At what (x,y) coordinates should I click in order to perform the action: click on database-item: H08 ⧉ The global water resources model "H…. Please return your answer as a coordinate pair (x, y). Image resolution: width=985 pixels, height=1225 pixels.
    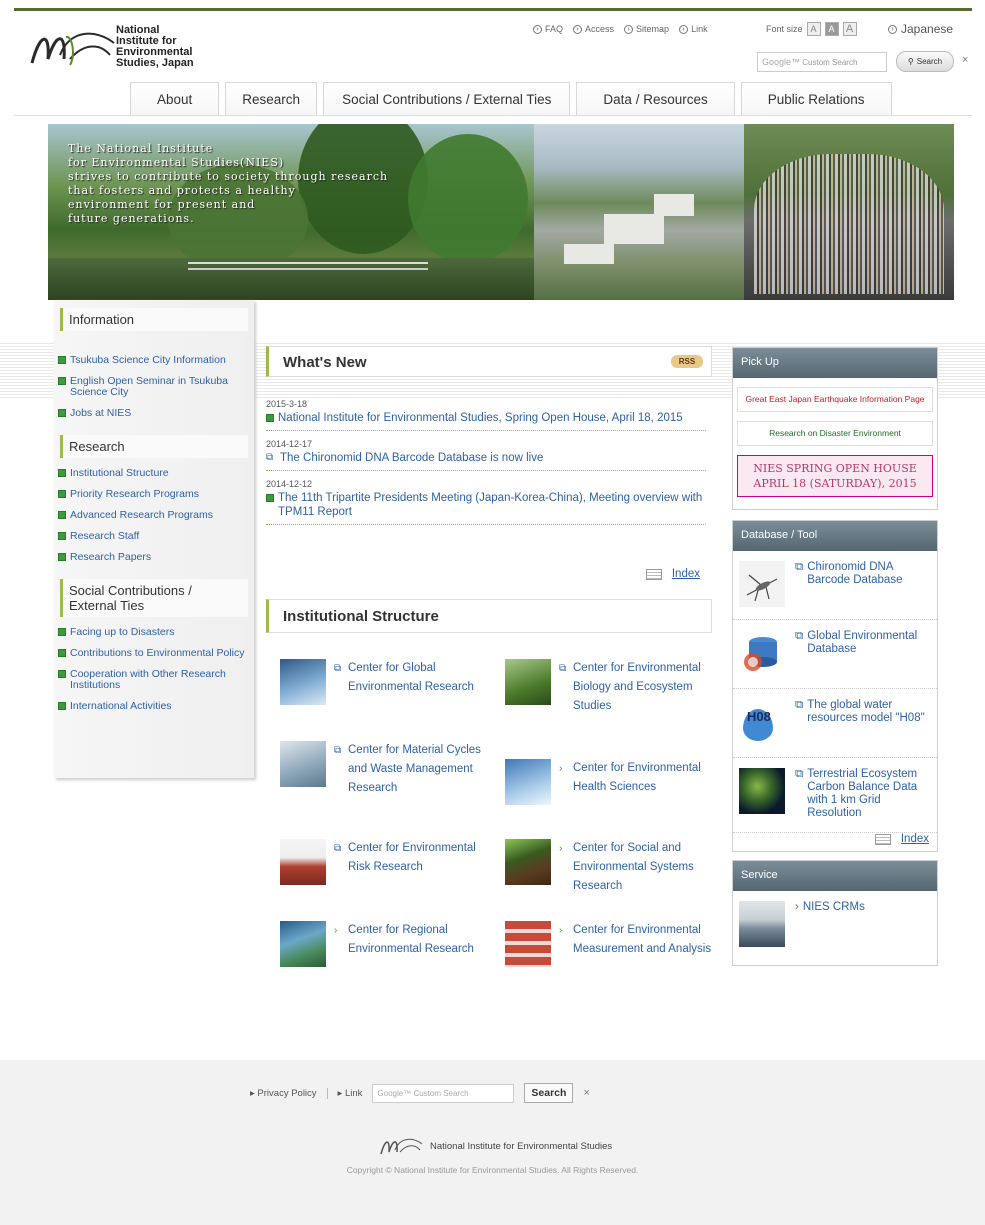
    Looking at the image, I should click on (835, 723).